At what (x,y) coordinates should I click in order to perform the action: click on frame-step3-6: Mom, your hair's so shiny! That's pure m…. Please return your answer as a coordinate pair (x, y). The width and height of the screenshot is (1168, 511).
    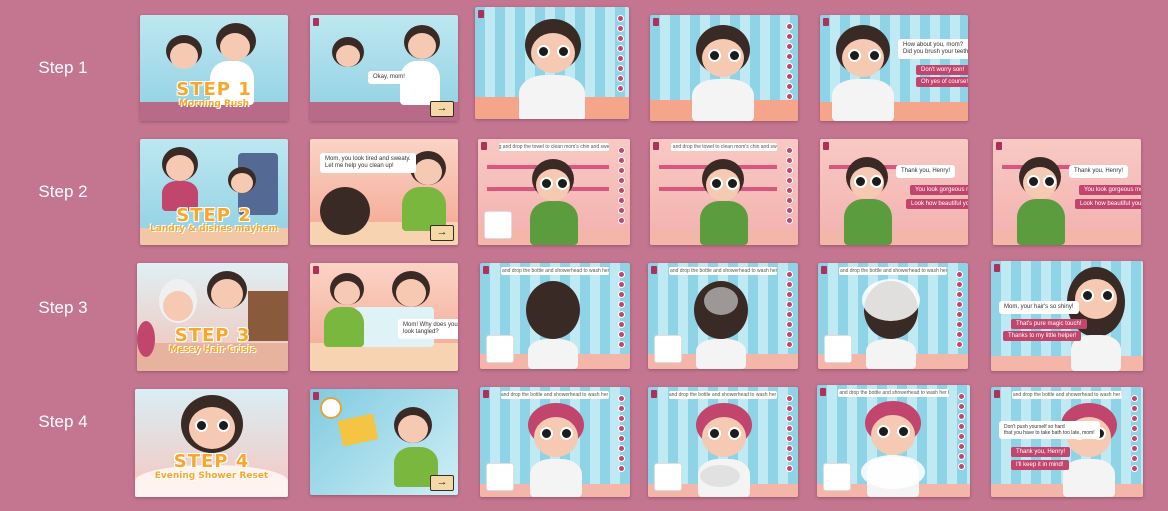
    Looking at the image, I should click on (1067, 316).